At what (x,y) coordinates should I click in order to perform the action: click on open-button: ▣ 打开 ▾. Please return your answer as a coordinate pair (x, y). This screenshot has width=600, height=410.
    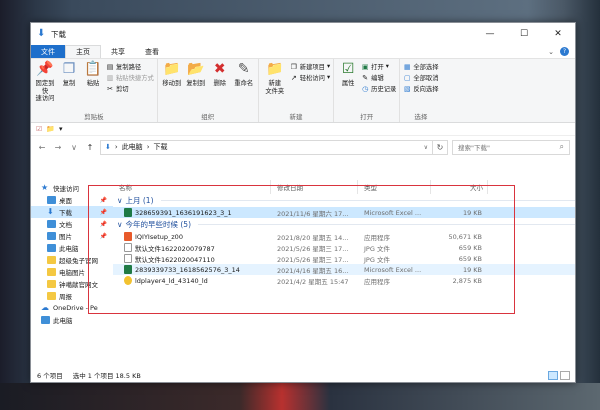
    Looking at the image, I should click on (378, 67).